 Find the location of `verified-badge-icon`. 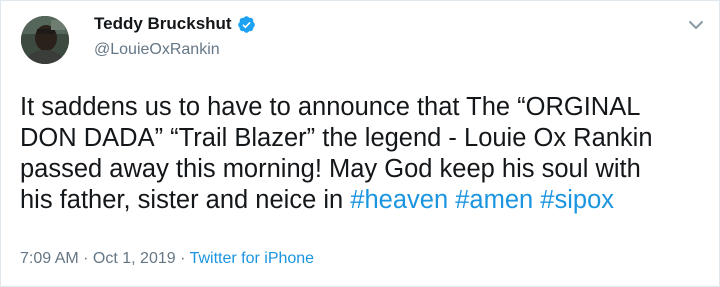

verified-badge-icon is located at coordinates (246, 24).